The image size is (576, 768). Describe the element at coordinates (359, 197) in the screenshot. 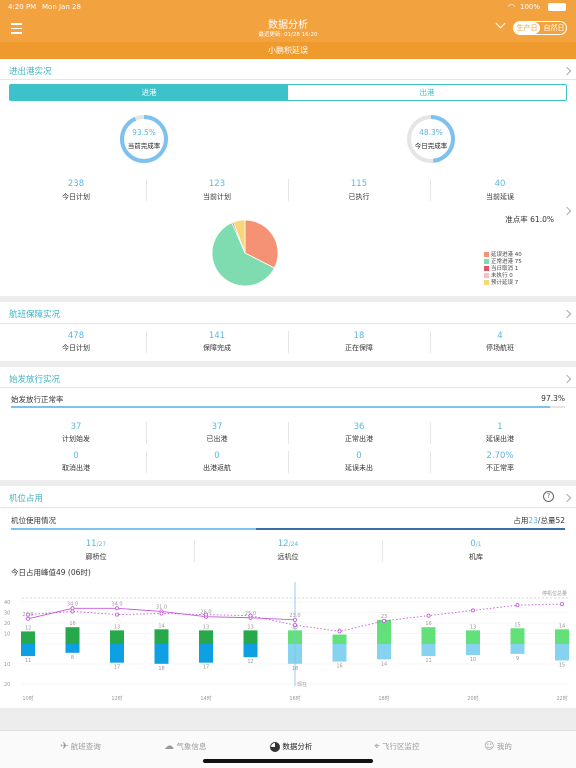

I see `stat-label: 已执行` at that location.